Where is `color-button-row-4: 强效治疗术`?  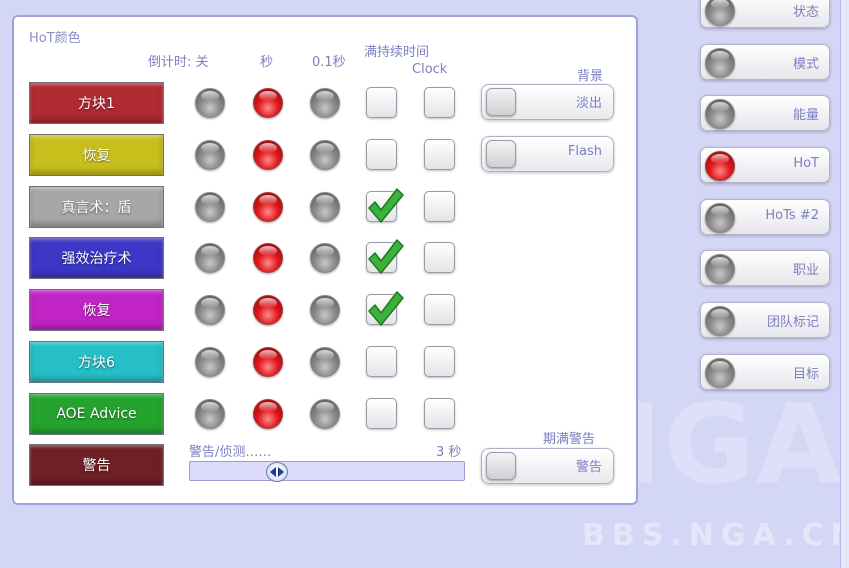 color-button-row-4: 强效治疗术 is located at coordinates (96, 258).